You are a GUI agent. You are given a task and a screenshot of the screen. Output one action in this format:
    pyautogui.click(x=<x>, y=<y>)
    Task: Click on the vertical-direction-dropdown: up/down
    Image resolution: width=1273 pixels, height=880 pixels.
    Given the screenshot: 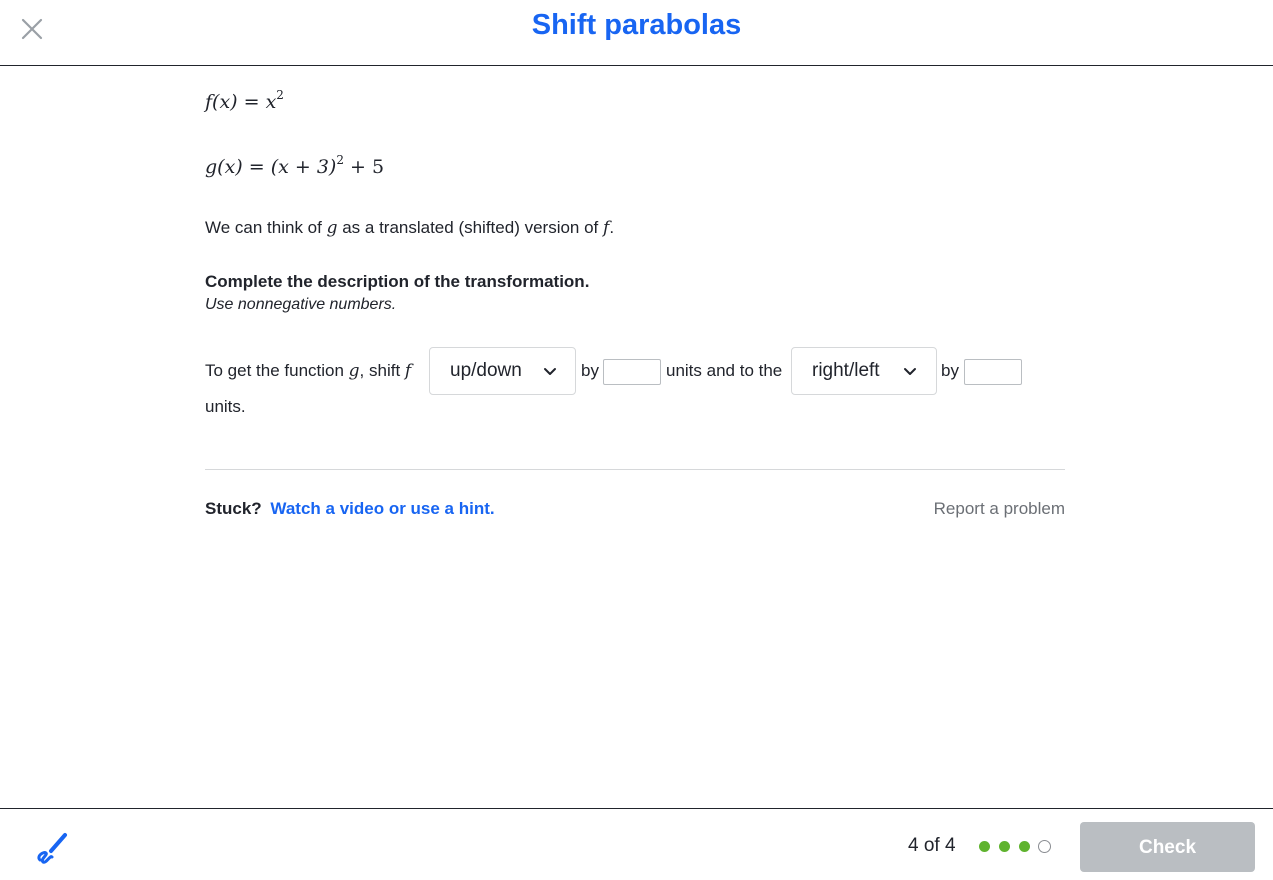 What is the action you would take?
    pyautogui.click(x=502, y=371)
    